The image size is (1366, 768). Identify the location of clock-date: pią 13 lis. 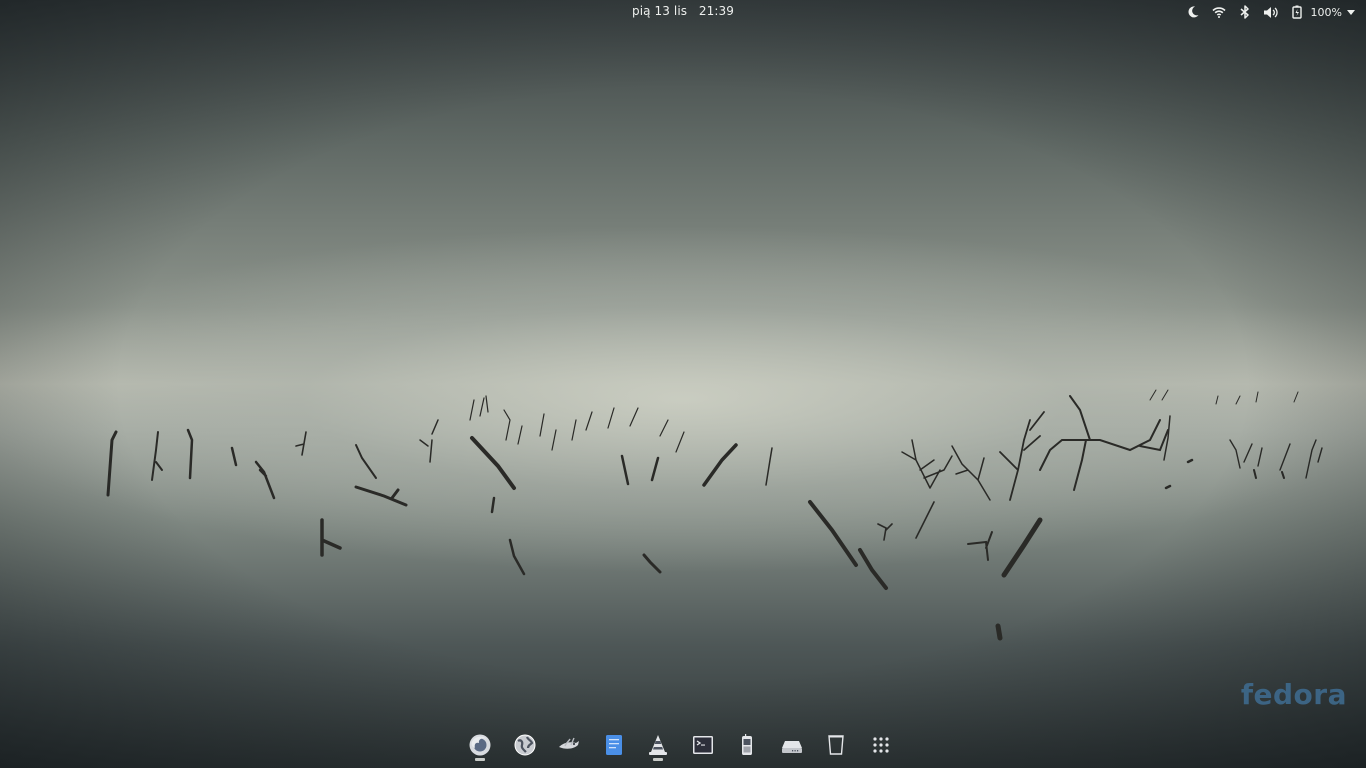
(659, 11).